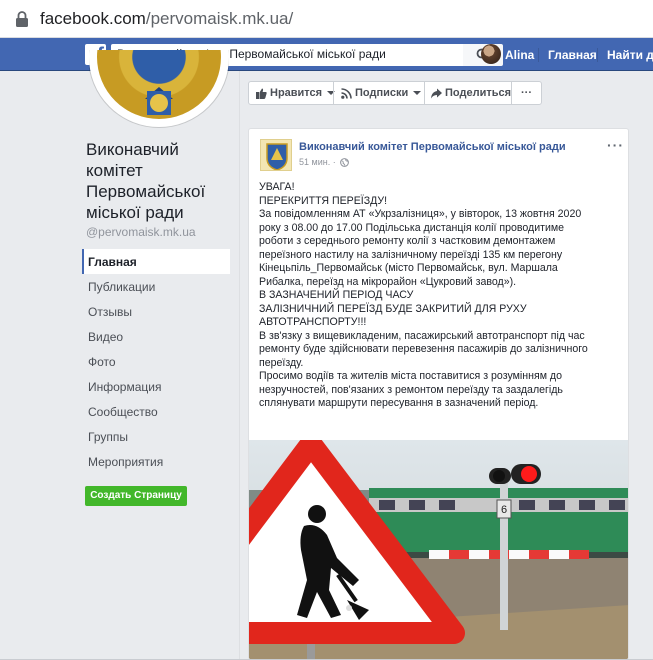 This screenshot has height=660, width=653. I want to click on post-text-line: В ЗАЗНАЧЕНИЙ ПЕРІОД ЧАСУ, so click(336, 295).